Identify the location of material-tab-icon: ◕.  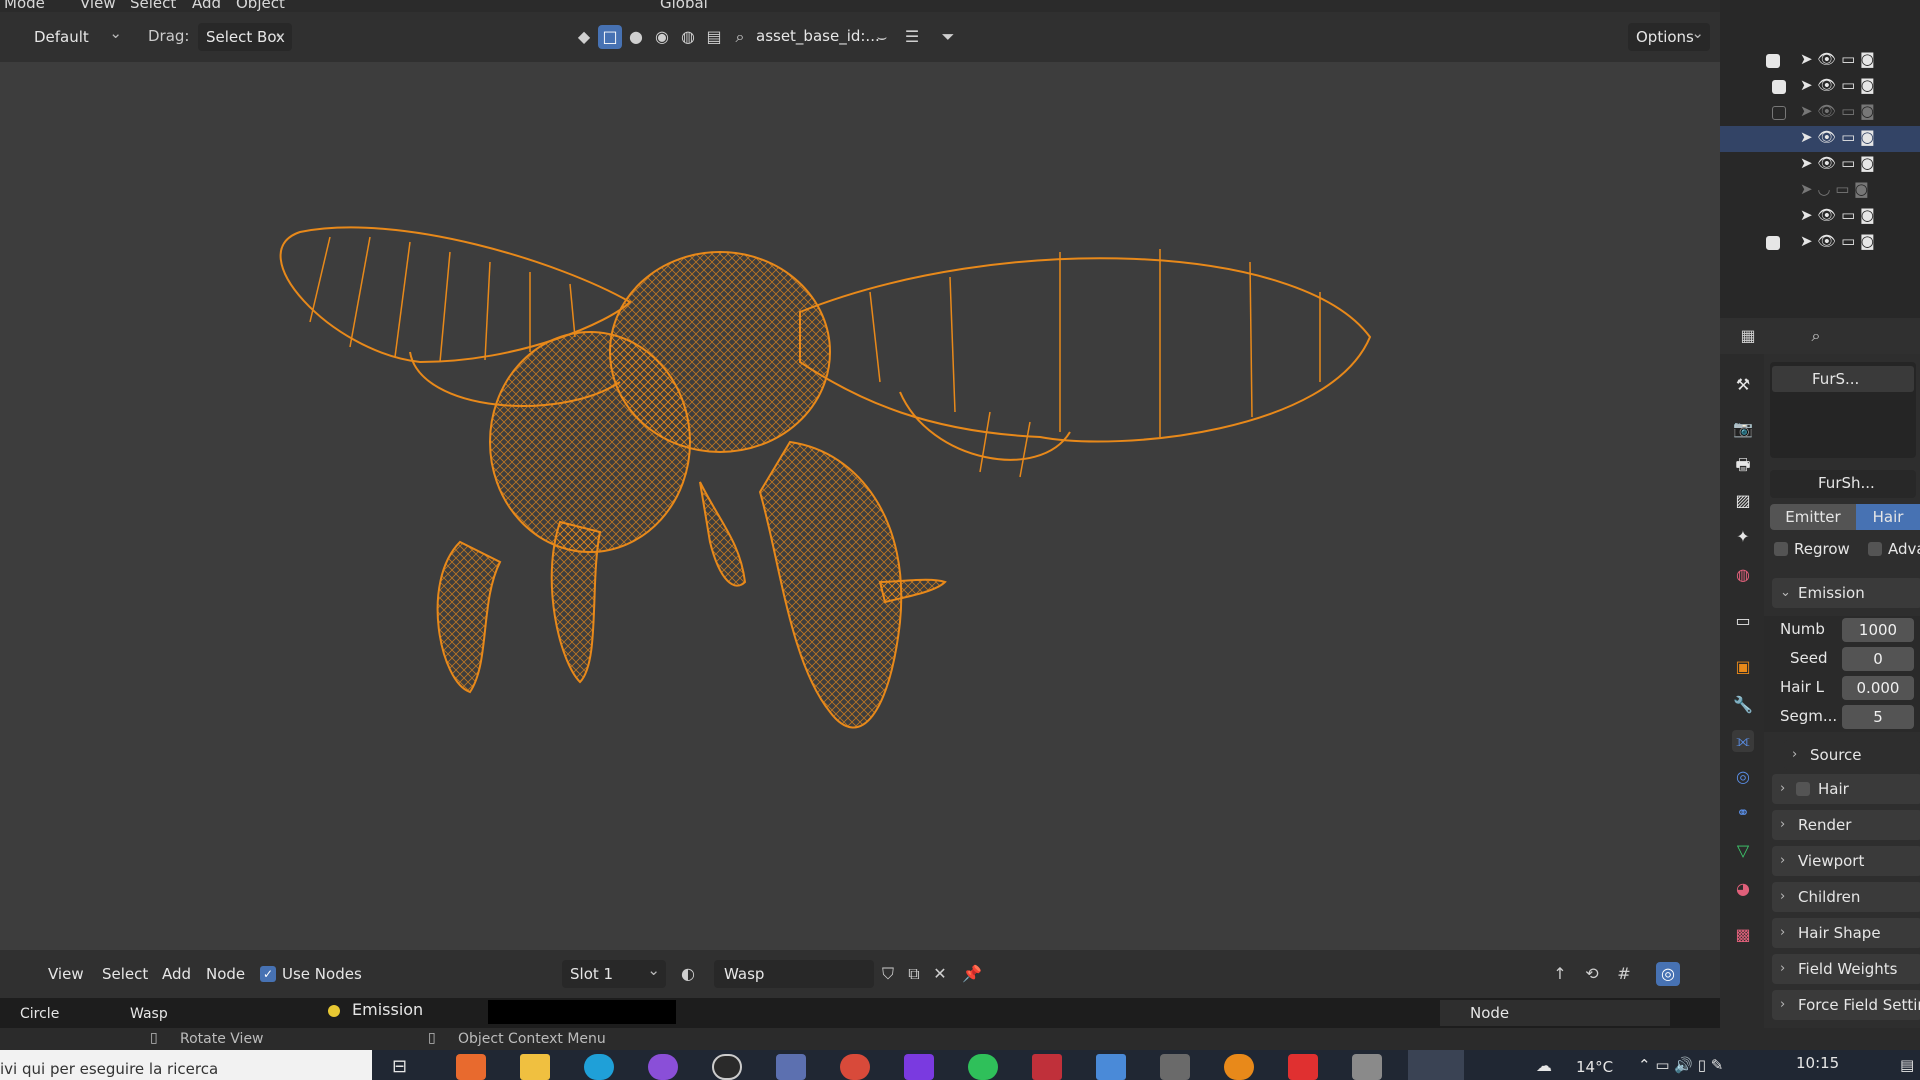
(1743, 889).